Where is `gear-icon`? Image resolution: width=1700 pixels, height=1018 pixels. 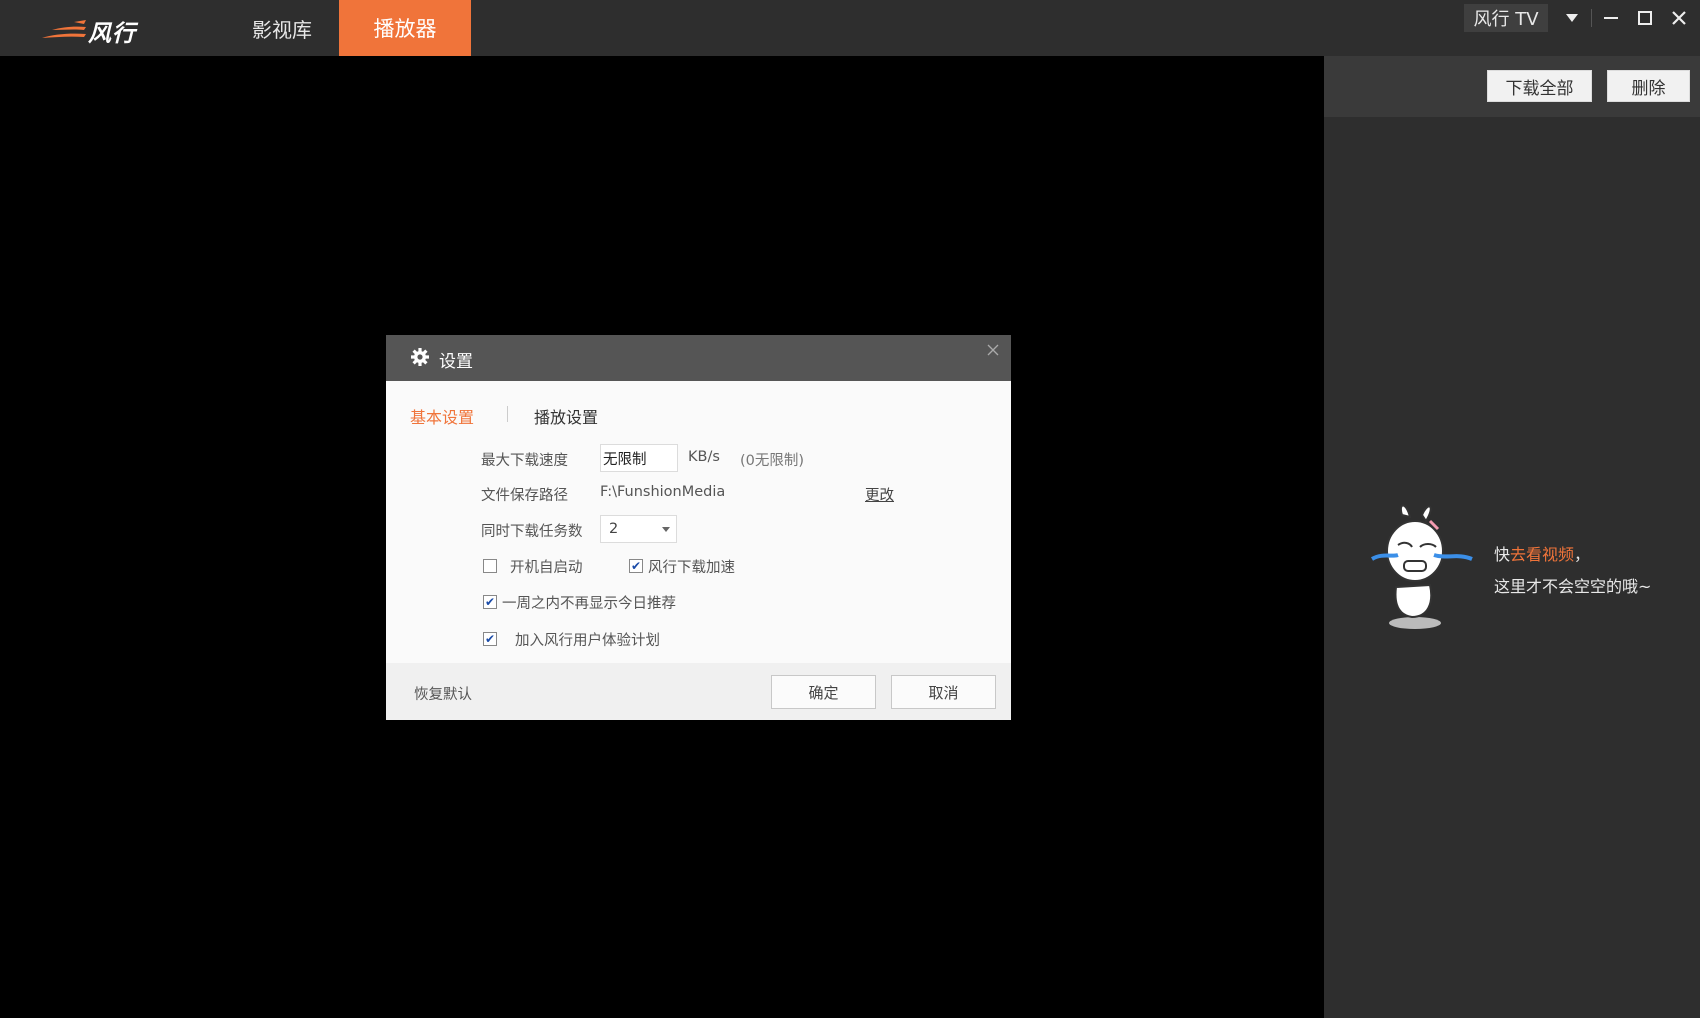 gear-icon is located at coordinates (420, 357).